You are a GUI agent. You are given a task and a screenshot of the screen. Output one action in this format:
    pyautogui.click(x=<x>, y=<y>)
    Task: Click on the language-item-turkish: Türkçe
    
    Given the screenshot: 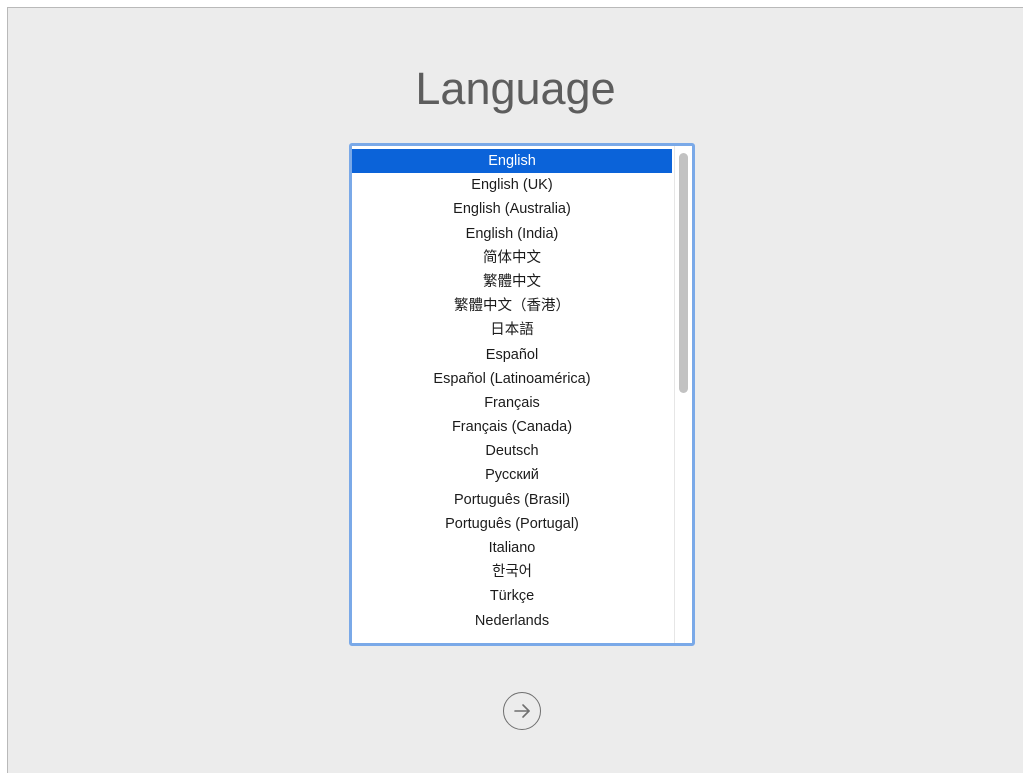 What is the action you would take?
    pyautogui.click(x=512, y=596)
    